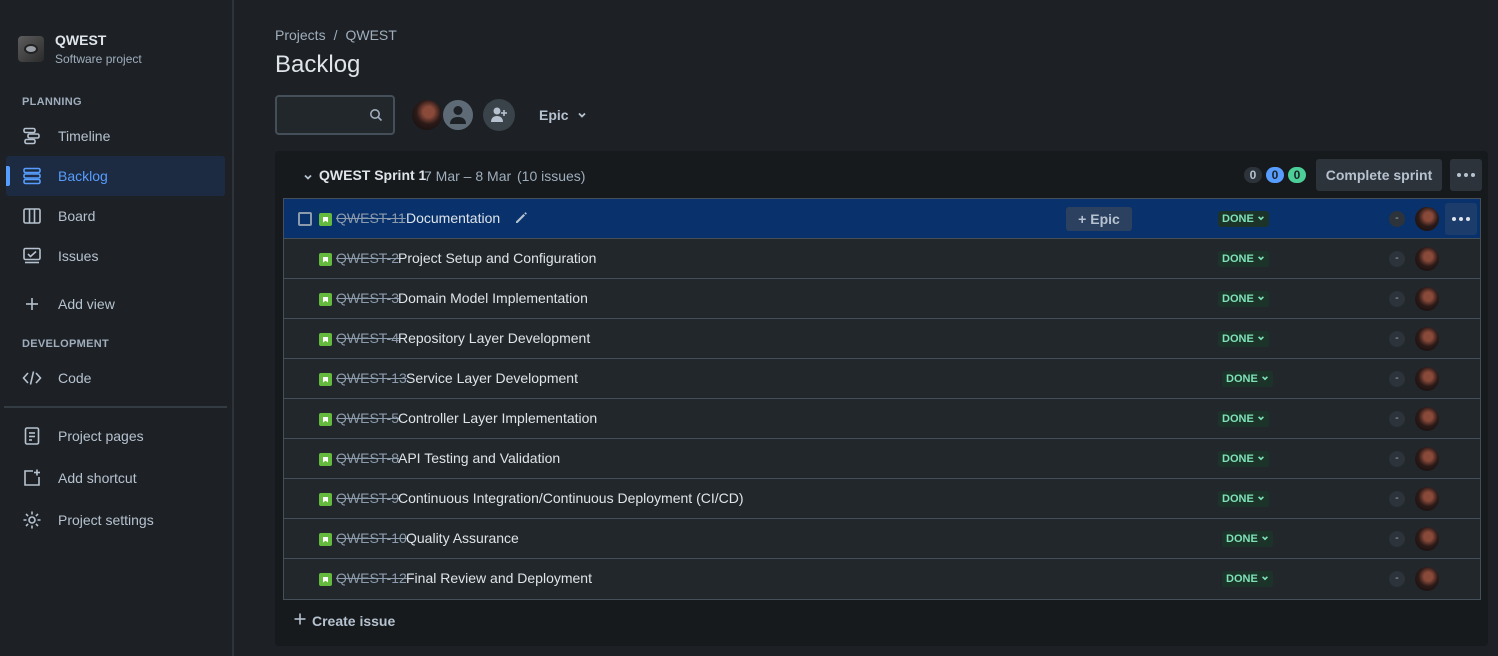 This screenshot has height=656, width=1498. What do you see at coordinates (367, 458) in the screenshot?
I see `issue-key: QWEST-8` at bounding box center [367, 458].